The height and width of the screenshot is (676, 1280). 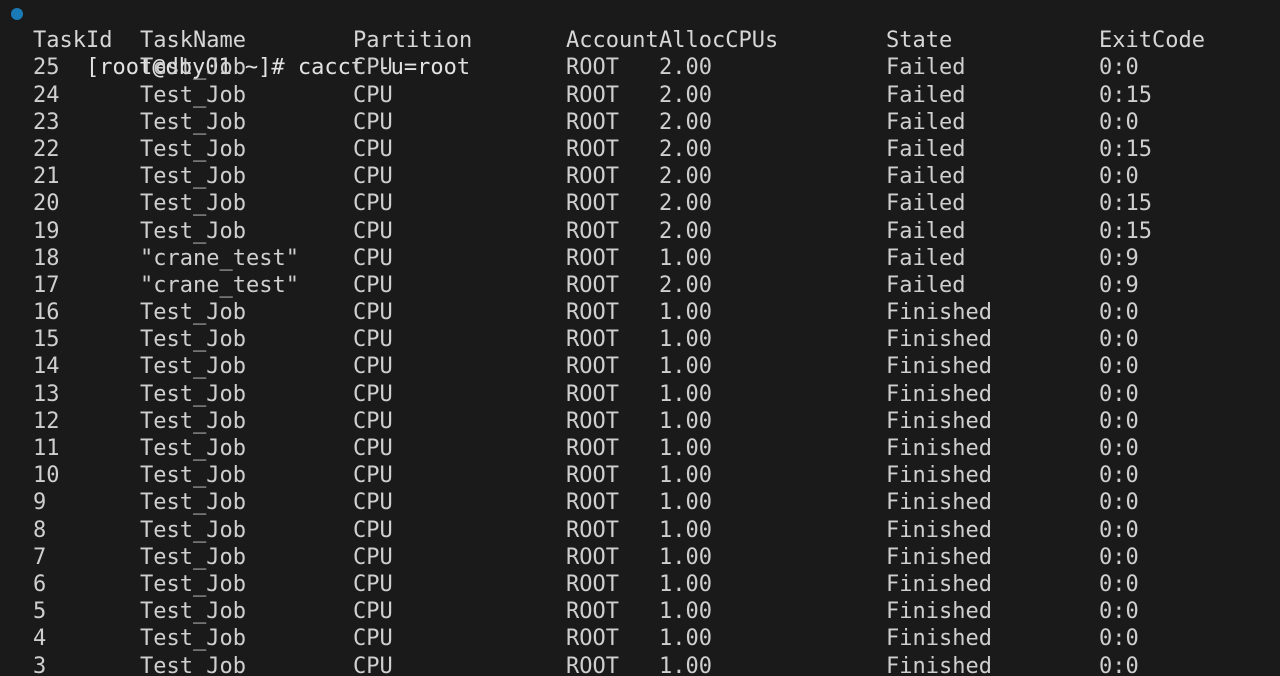 I want to click on cell-taskid: 4, so click(x=40, y=639).